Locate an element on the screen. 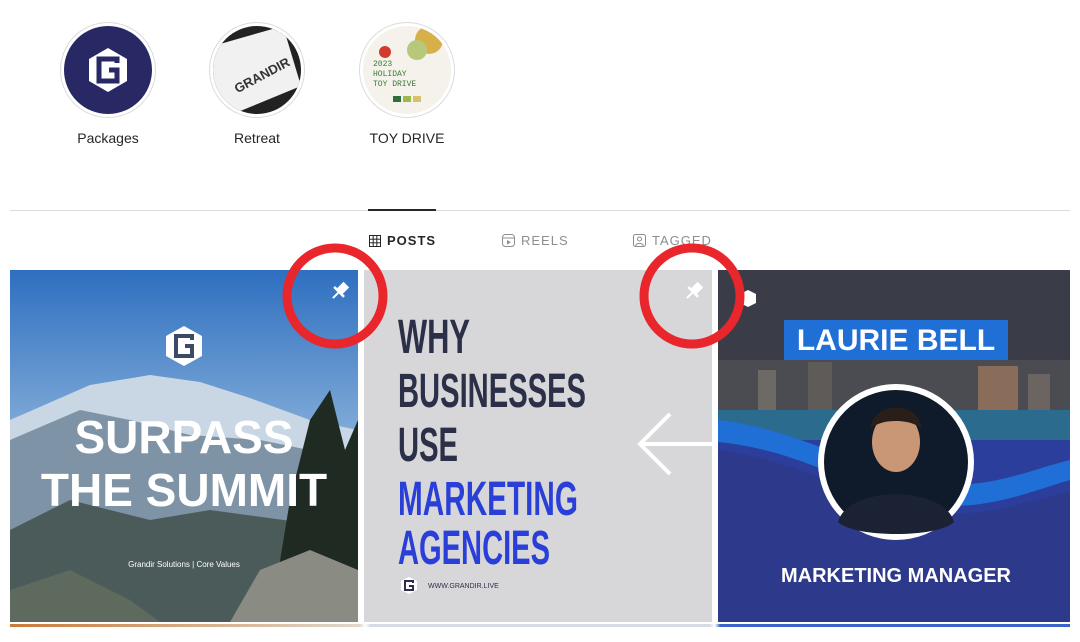 This screenshot has height=642, width=1080. toy-drive-cover-image: 2023 HOLIDAY TOY DRIVE is located at coordinates (407, 70).